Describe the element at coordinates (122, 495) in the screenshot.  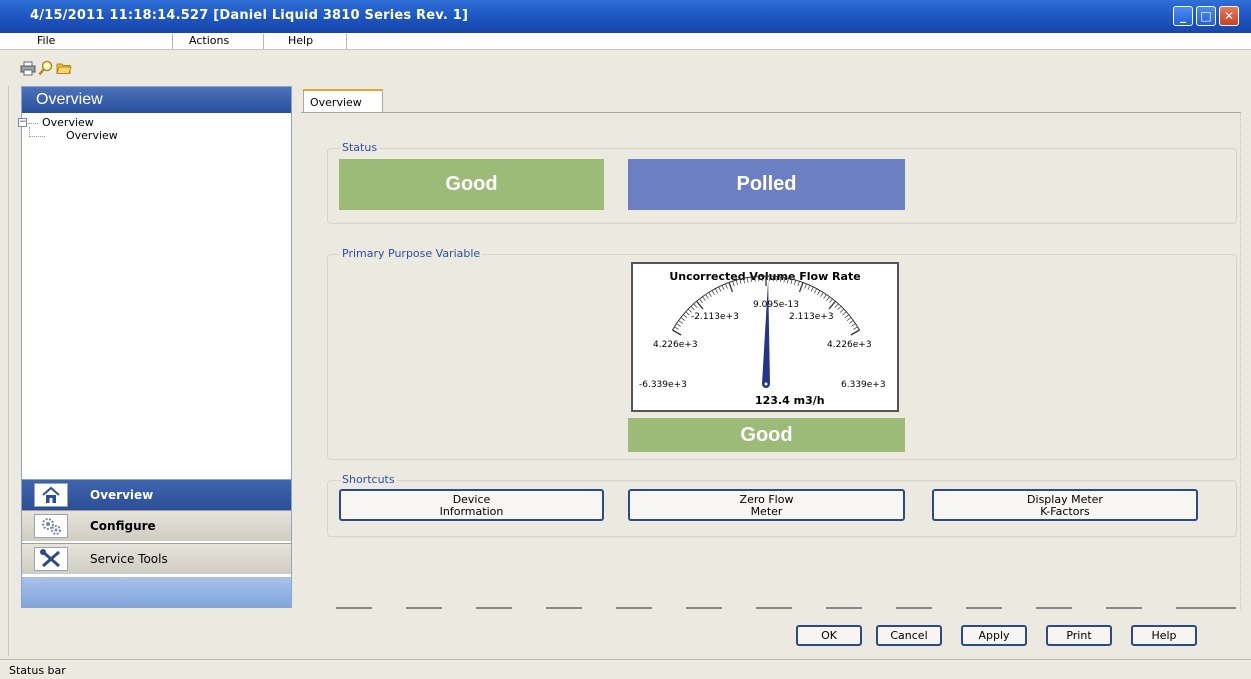
I see `nav-overview-label: Overview` at that location.